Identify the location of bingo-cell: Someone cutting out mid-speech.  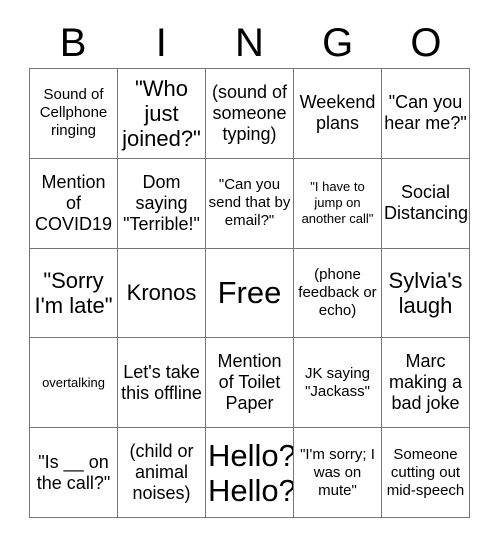
(425, 472).